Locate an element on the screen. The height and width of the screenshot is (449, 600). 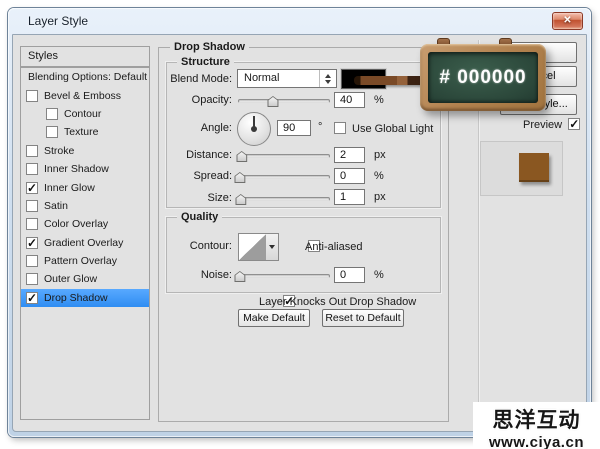
angle-dial is located at coordinates (254, 129).